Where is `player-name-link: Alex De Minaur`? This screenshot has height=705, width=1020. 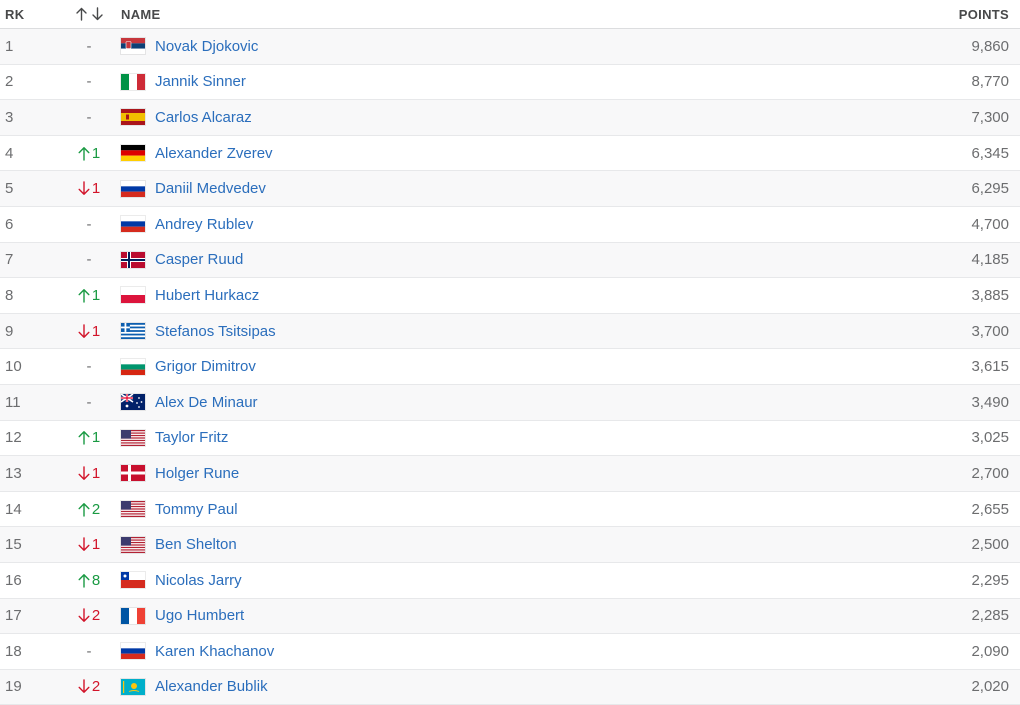 player-name-link: Alex De Minaur is located at coordinates (206, 402).